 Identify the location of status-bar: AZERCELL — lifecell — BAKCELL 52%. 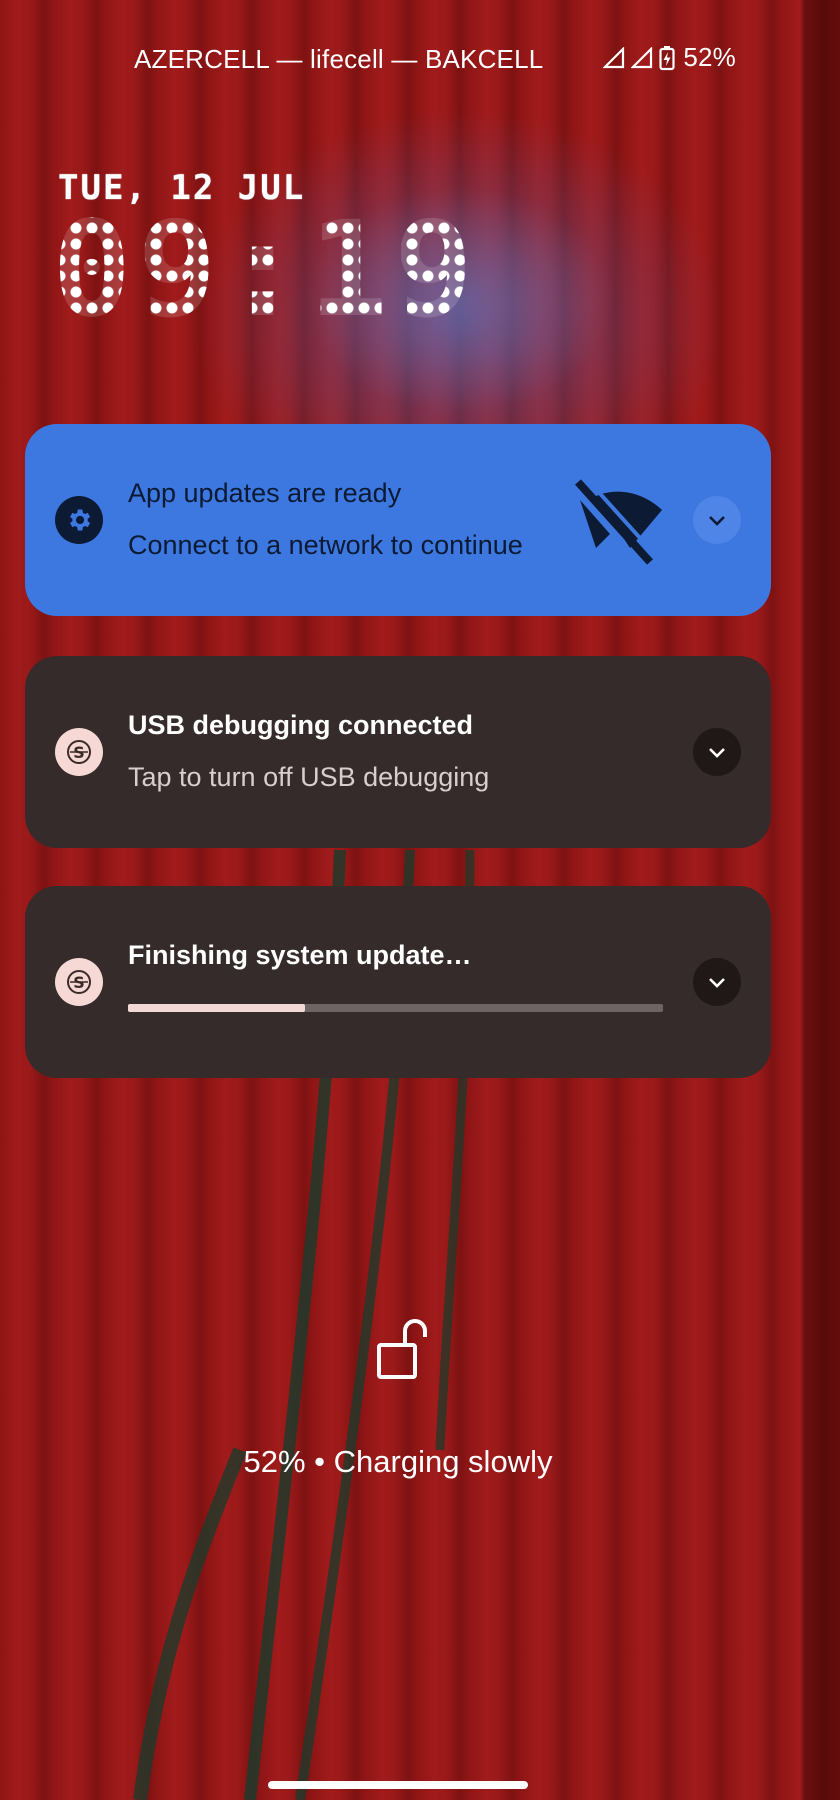
(420, 58).